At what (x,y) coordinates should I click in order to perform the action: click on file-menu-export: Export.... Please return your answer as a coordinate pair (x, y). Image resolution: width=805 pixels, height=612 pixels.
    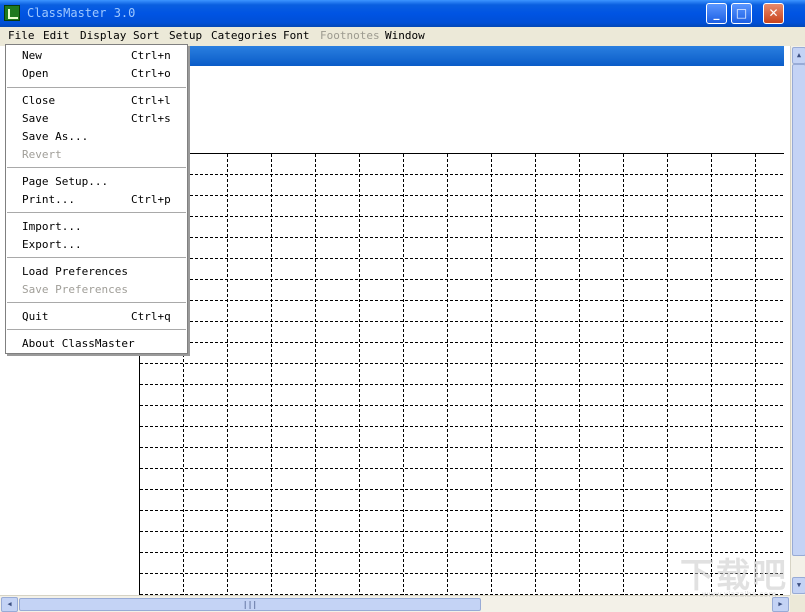
    Looking at the image, I should click on (96, 245).